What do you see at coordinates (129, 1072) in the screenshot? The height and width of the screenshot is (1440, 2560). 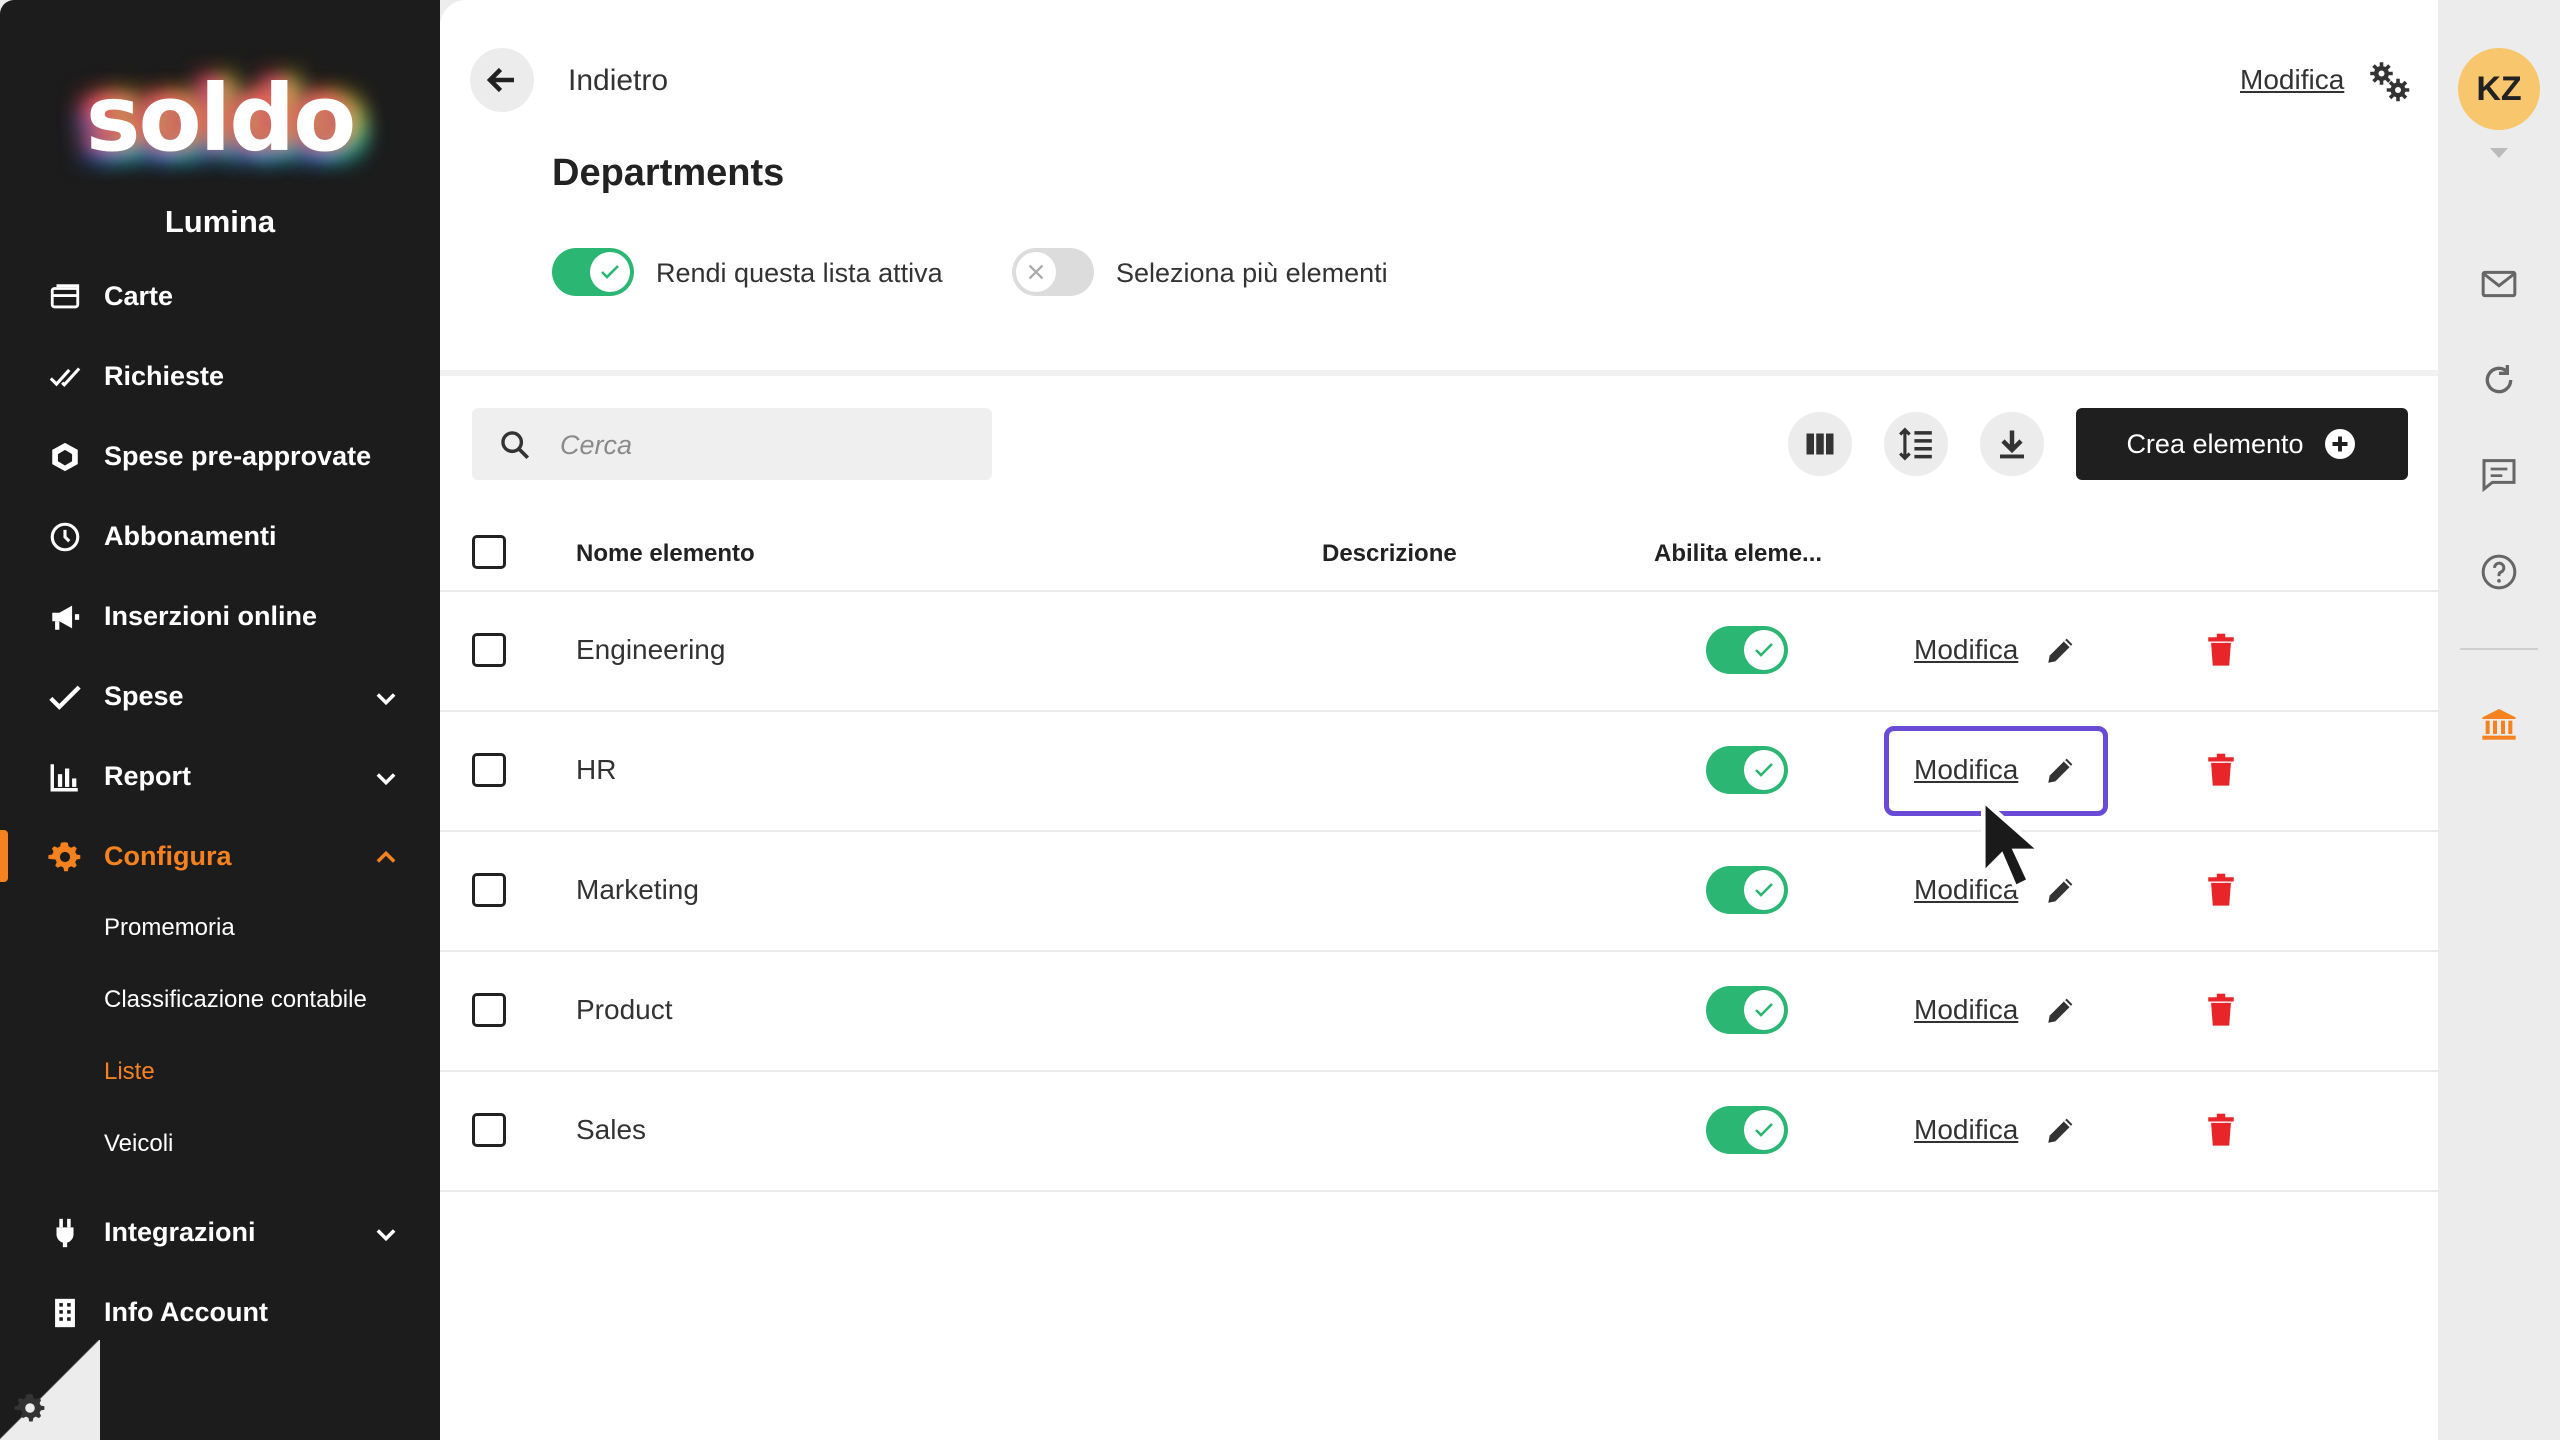 I see `sidebar-subitem-liste: Liste` at bounding box center [129, 1072].